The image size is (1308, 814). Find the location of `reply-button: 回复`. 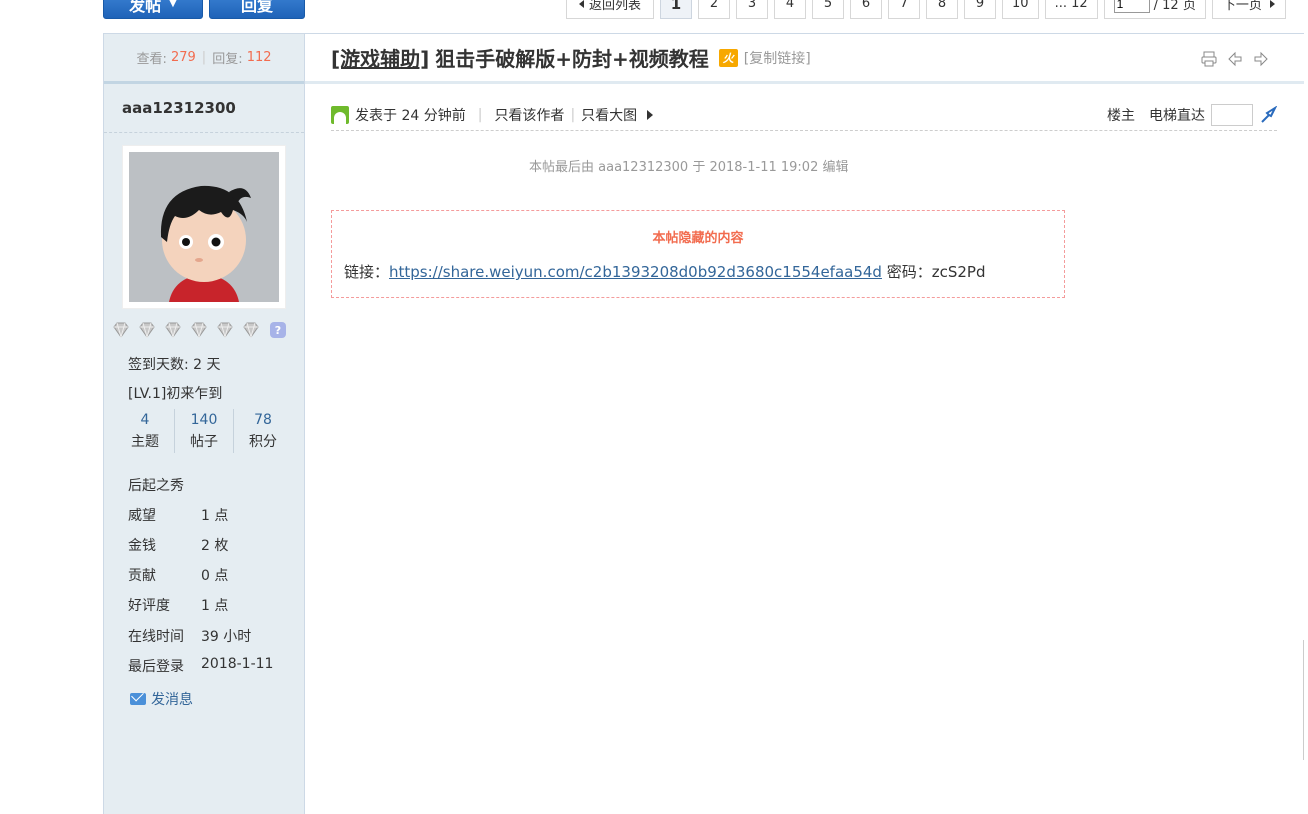

reply-button: 回复 is located at coordinates (257, 9).